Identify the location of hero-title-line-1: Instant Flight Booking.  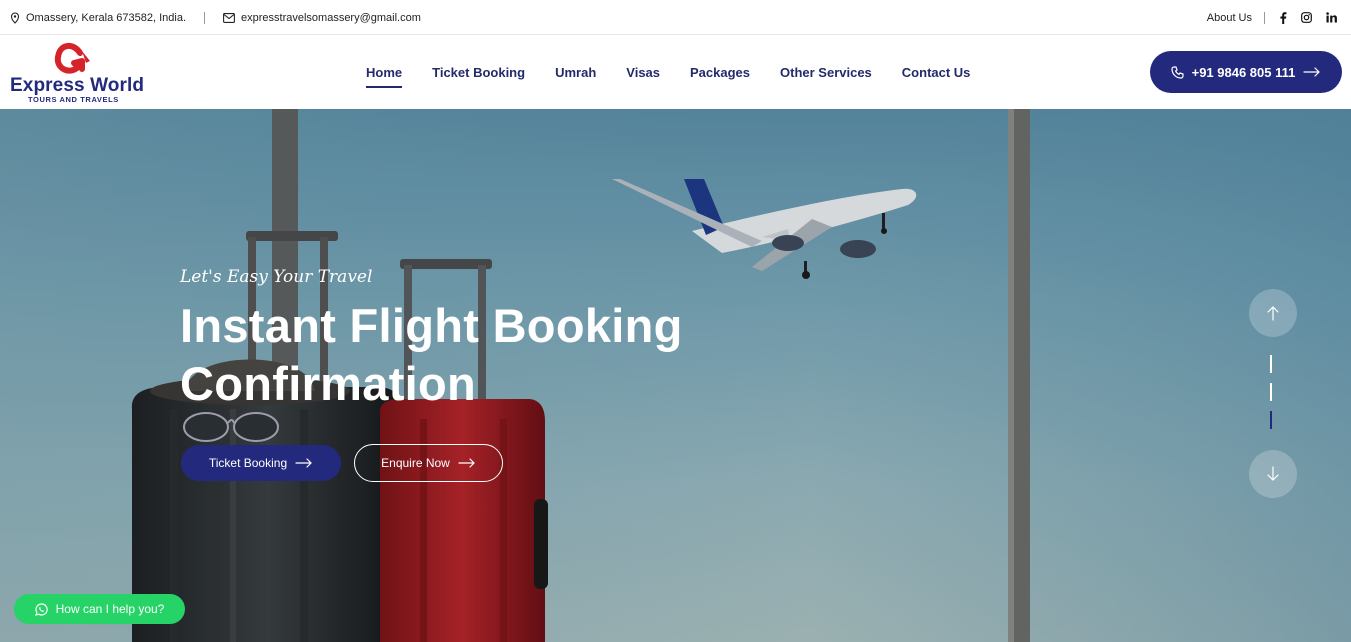
(431, 325).